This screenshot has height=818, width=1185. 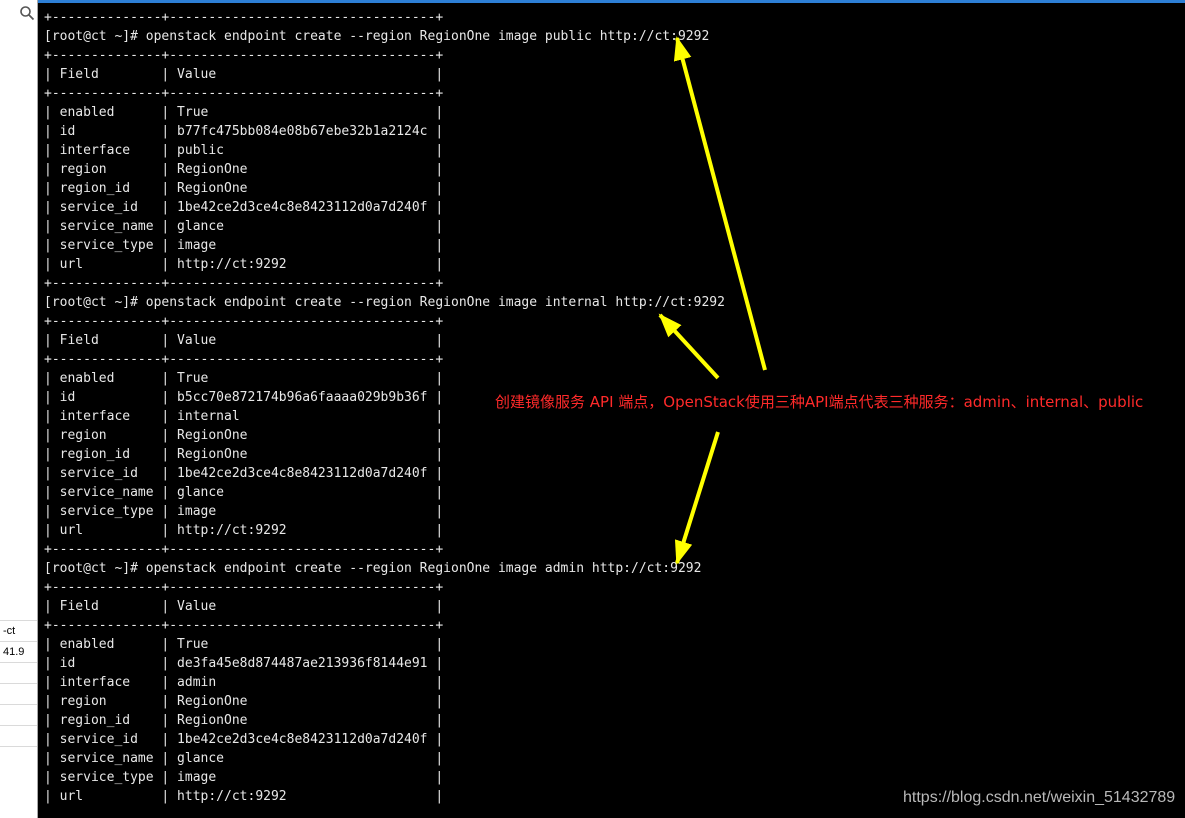 I want to click on watermark: https://blog.csdn.net/weixin_51432789, so click(x=1039, y=797).